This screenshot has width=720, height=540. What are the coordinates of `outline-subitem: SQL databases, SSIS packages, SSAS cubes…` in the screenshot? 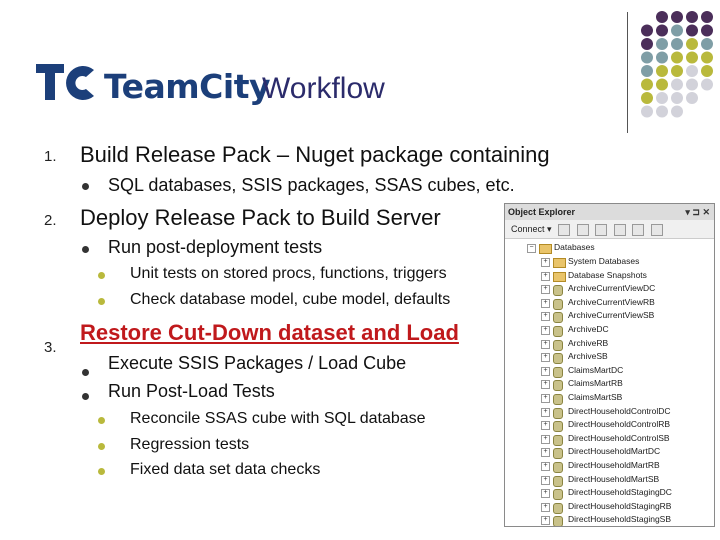 It's located at (311, 185).